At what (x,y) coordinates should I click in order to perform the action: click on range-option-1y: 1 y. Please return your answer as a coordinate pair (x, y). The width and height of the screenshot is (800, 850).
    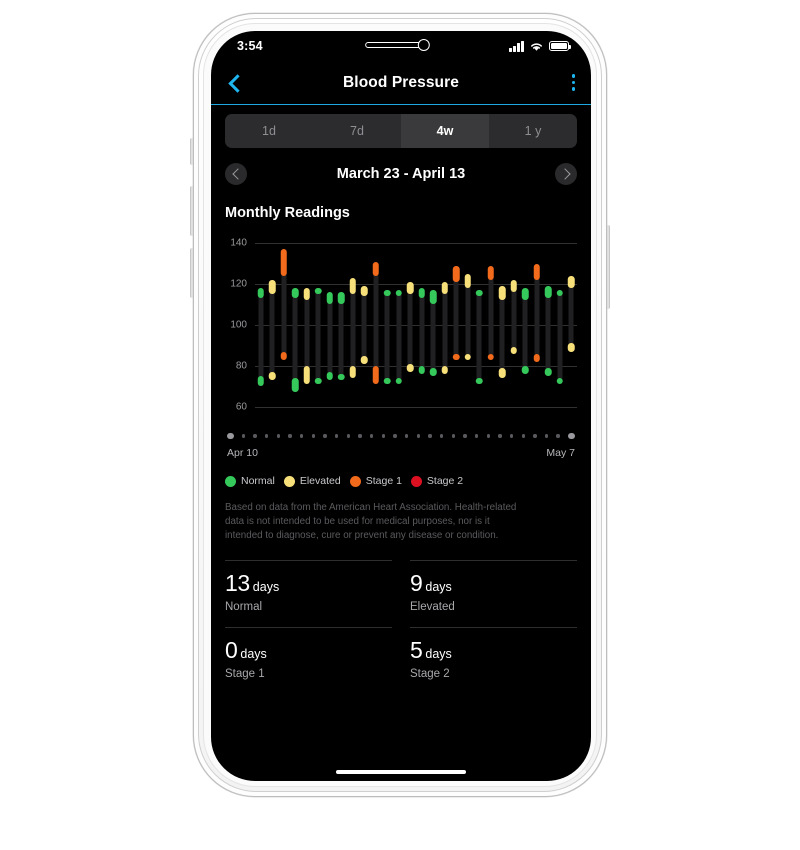
    Looking at the image, I should click on (533, 131).